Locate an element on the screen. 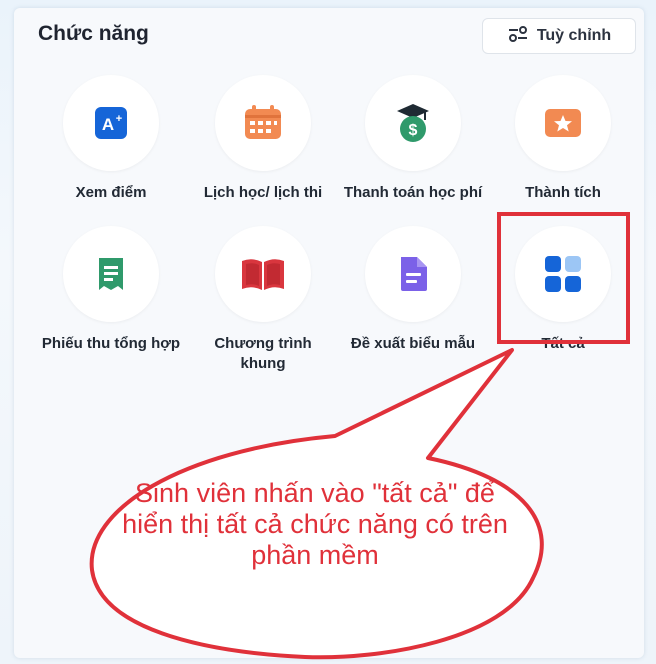  feature-de-xuat-bieu-mau: Đề xuất biểu mẫu is located at coordinates (413, 290).